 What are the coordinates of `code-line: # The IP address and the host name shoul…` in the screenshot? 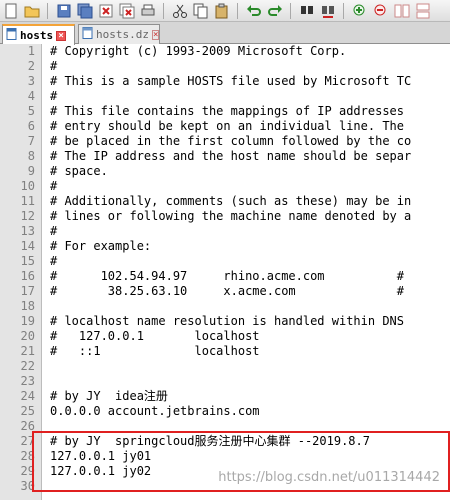 It's located at (246, 156).